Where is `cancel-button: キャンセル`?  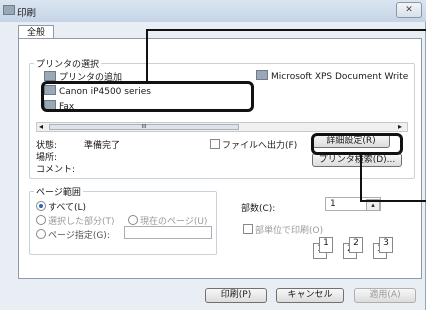 cancel-button: キャンセル is located at coordinates (310, 295).